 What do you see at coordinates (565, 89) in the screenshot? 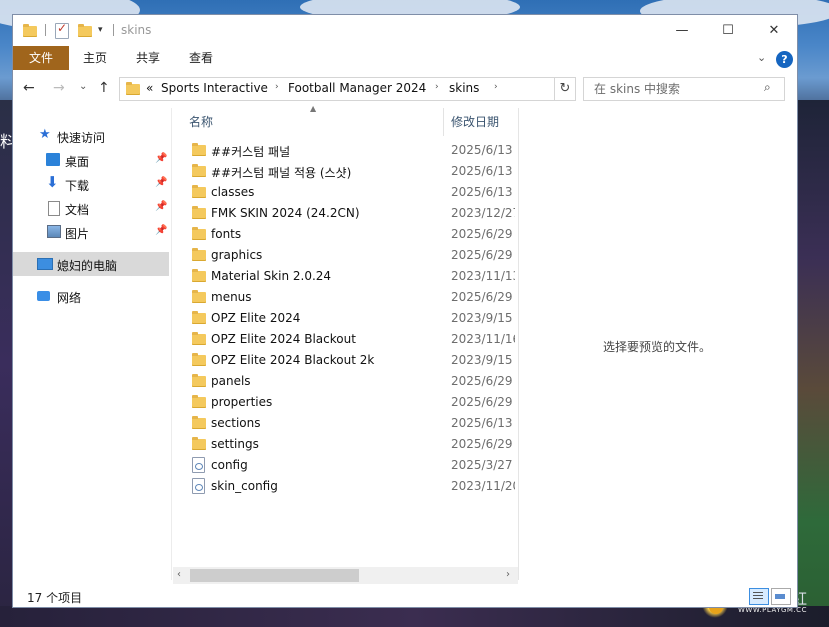
I see `refresh-button: ↻` at bounding box center [565, 89].